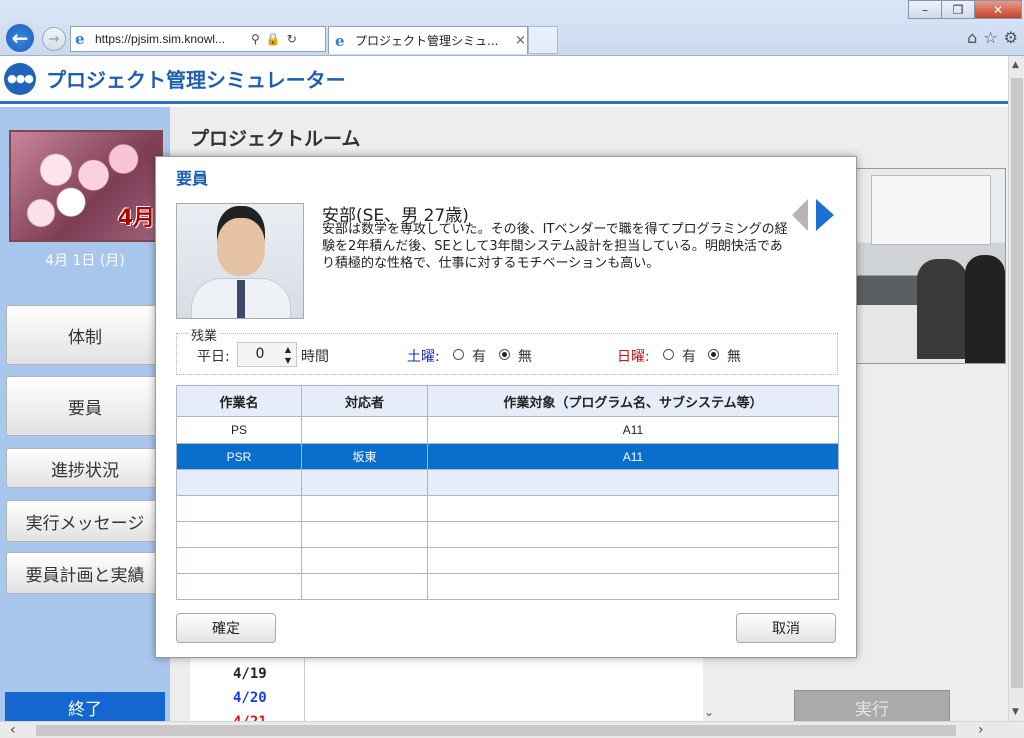  I want to click on app-title: プロジェクト管理シミュレーター, so click(196, 80).